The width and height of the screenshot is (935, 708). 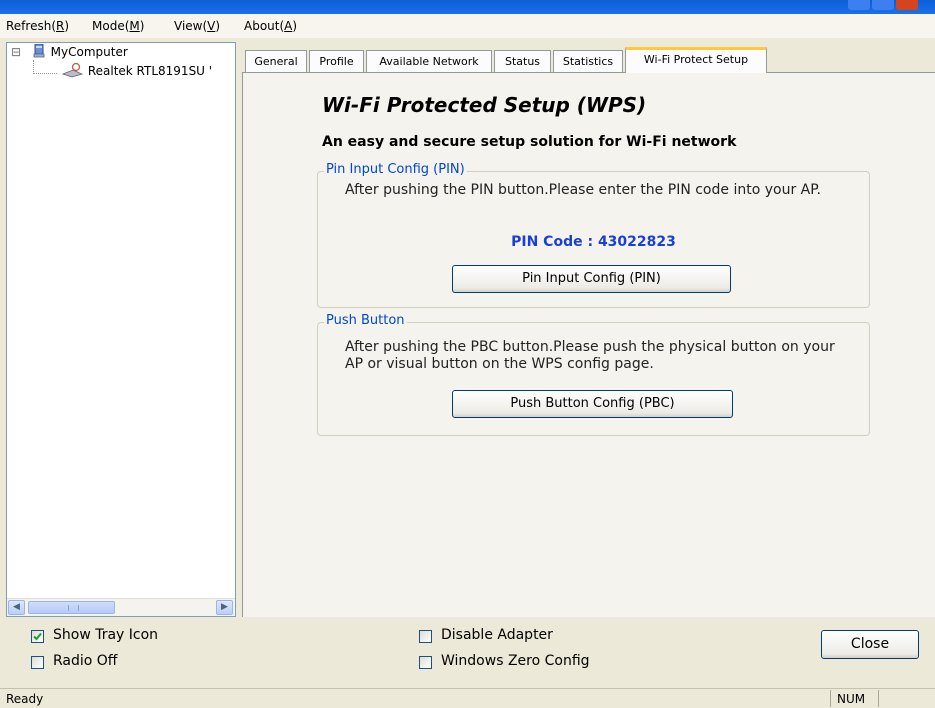 I want to click on num-lock-indicator: NUM, so click(x=851, y=699).